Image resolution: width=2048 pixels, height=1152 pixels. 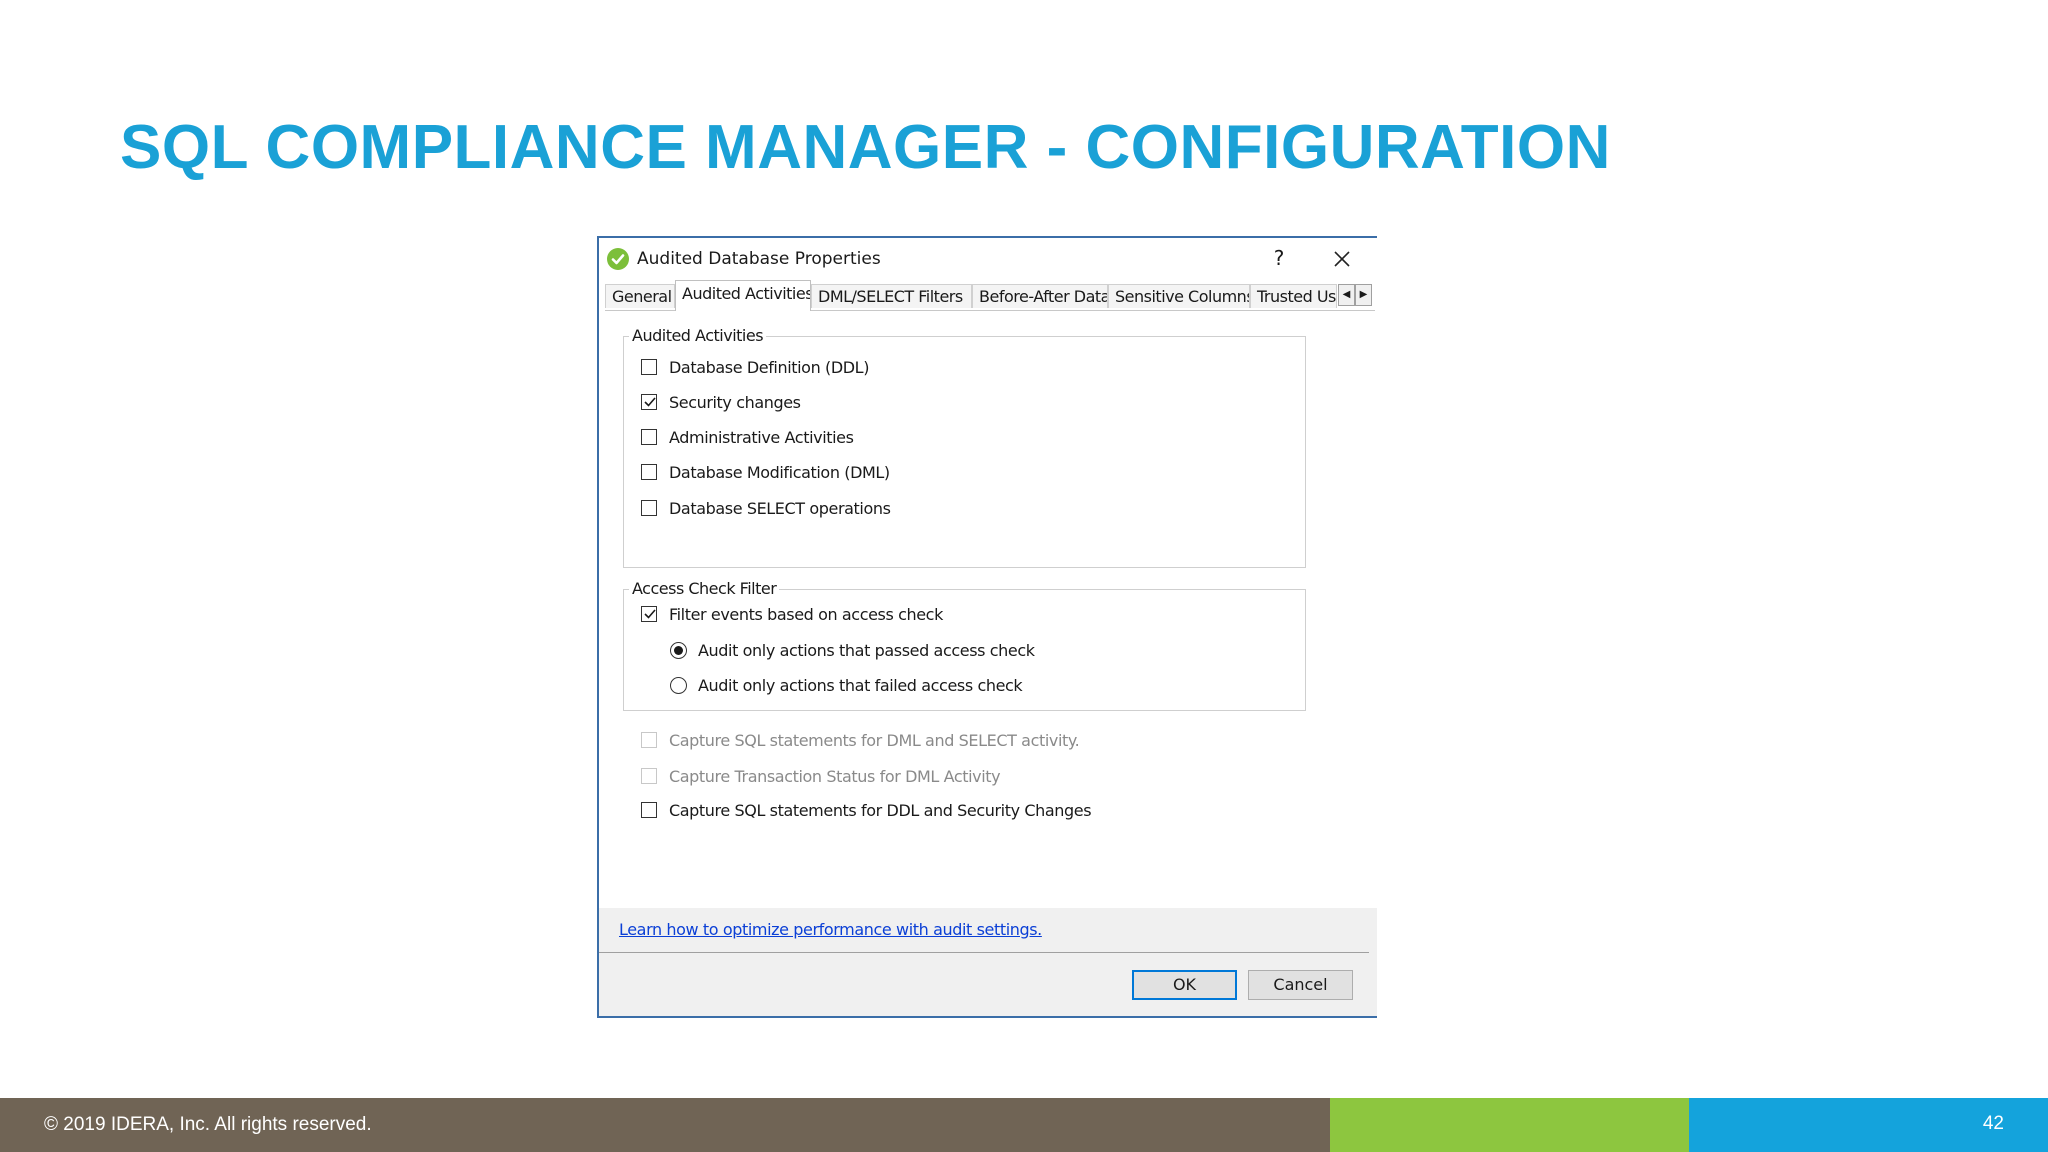 I want to click on tab-scroll-left-icon: ◀, so click(x=1346, y=295).